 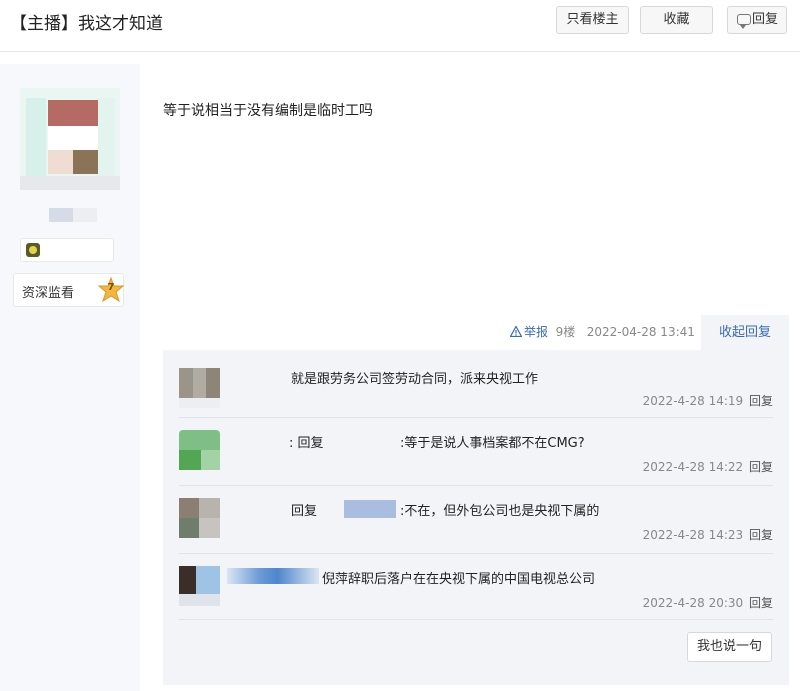 What do you see at coordinates (500, 511) in the screenshot?
I see `reply-text: :不在，但外包公司也是央视下属的` at bounding box center [500, 511].